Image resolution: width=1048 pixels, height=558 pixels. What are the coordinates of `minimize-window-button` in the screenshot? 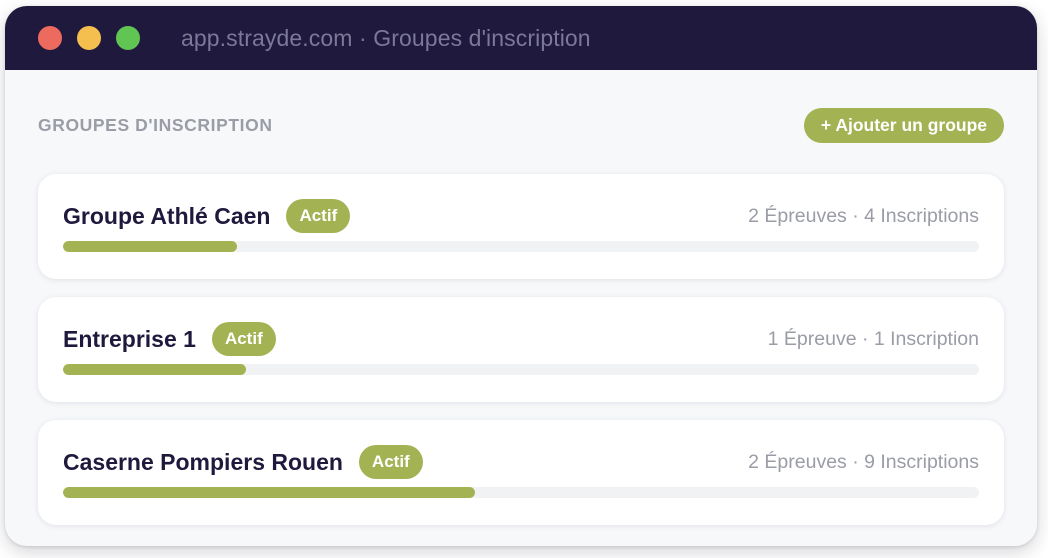 It's located at (89, 38).